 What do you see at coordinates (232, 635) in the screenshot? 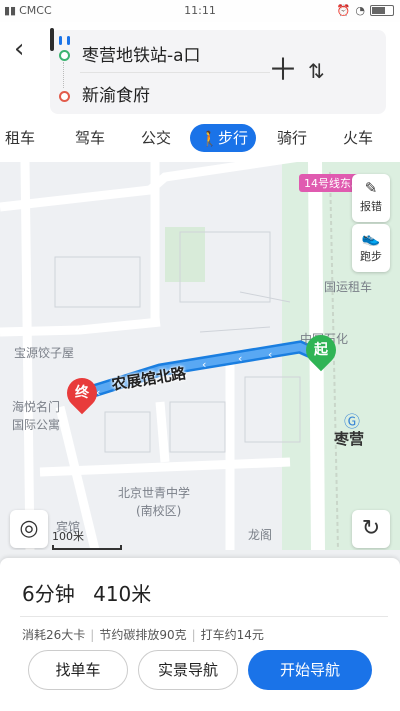
I see `taxi-info: 打车约14元` at bounding box center [232, 635].